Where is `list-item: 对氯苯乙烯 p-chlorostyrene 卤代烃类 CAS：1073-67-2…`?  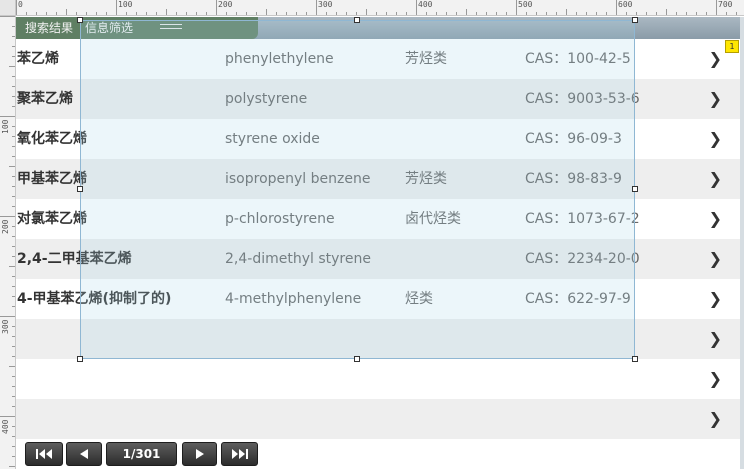
list-item: 对氯苯乙烯 p-chlorostyrene 卤代烃类 CAS：1073-67-2… is located at coordinates (380, 219).